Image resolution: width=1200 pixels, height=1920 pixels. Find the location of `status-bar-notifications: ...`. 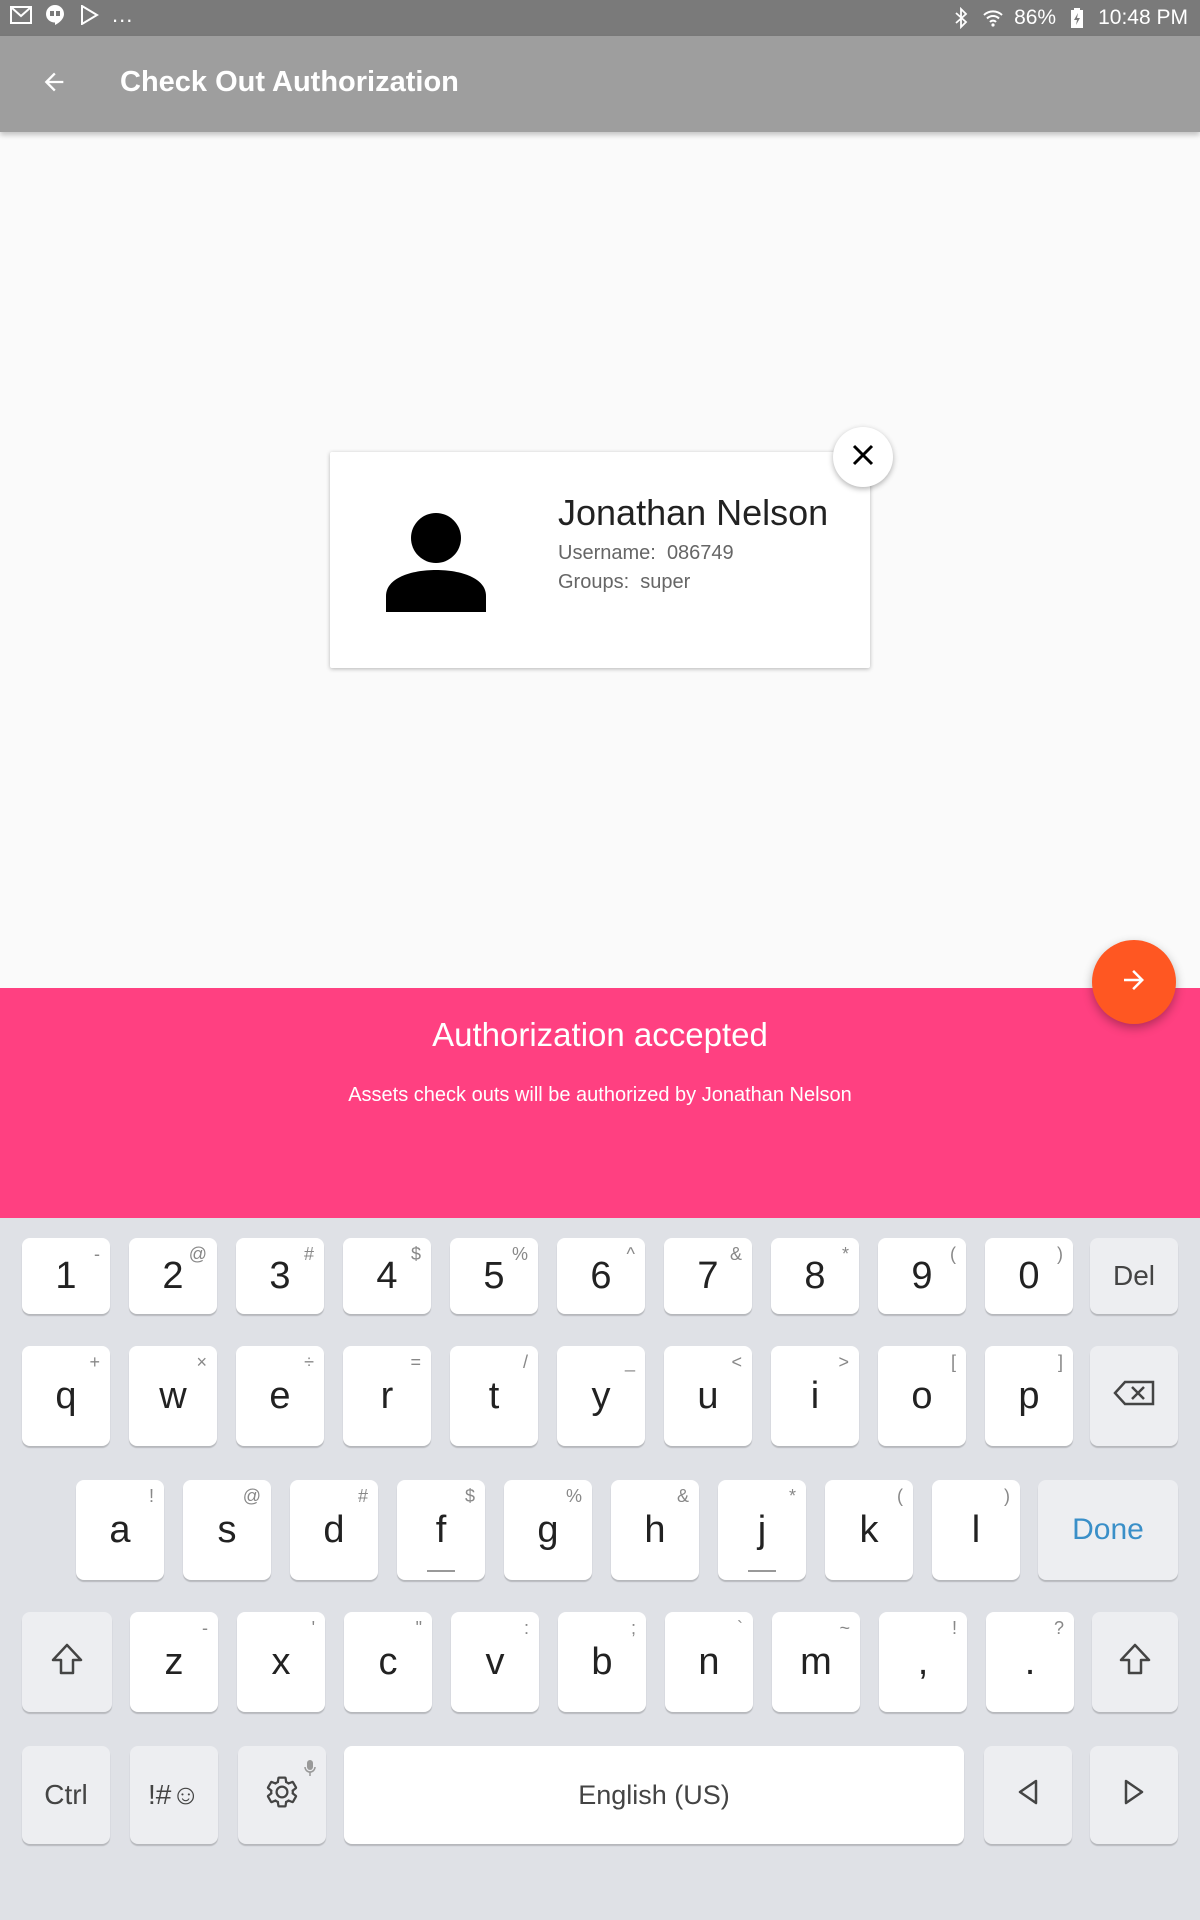

status-bar-notifications: ... is located at coordinates (71, 15).